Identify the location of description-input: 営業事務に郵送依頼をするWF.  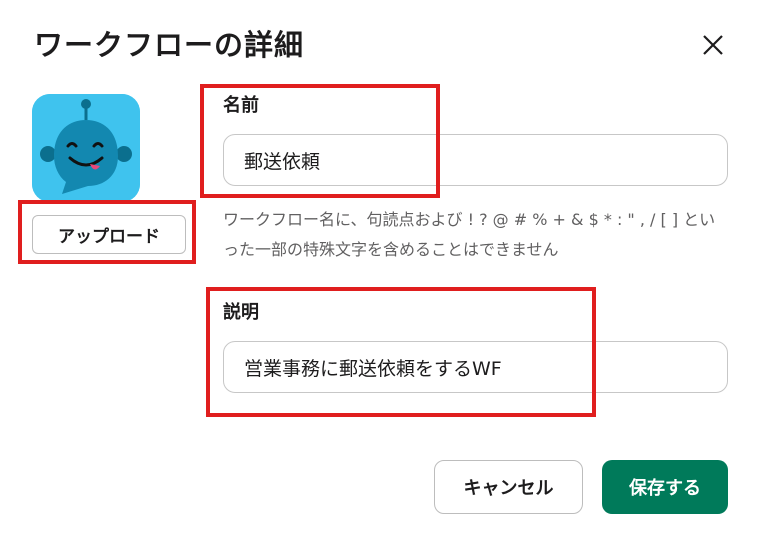
(475, 367).